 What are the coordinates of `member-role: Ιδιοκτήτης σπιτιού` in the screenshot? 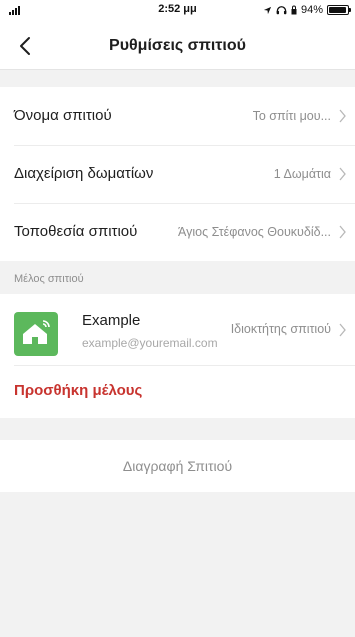 It's located at (280, 329).